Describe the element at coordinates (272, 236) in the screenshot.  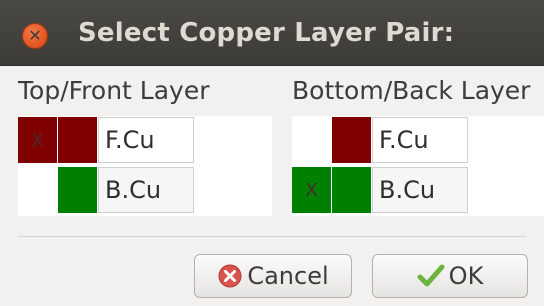
I see `divider` at that location.